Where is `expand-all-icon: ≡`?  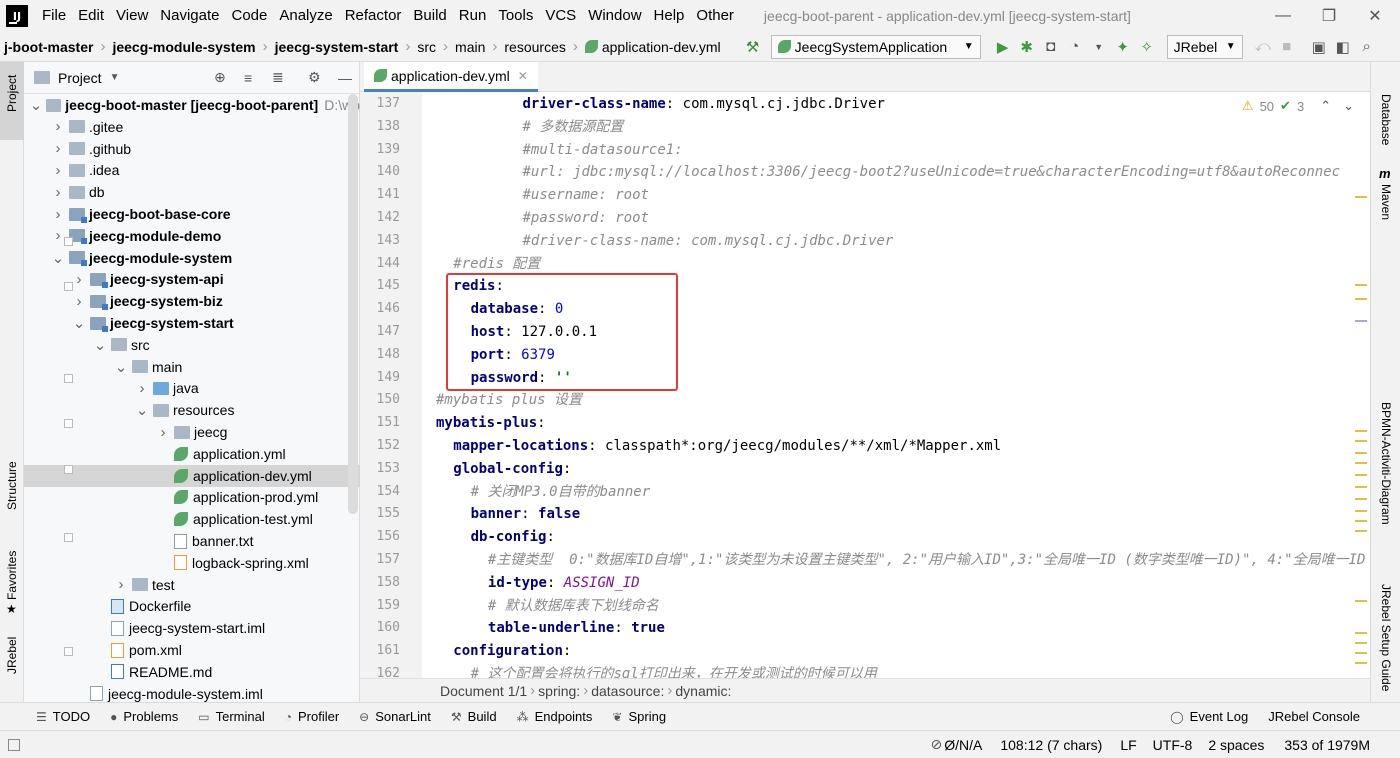
expand-all-icon: ≡ is located at coordinates (248, 78).